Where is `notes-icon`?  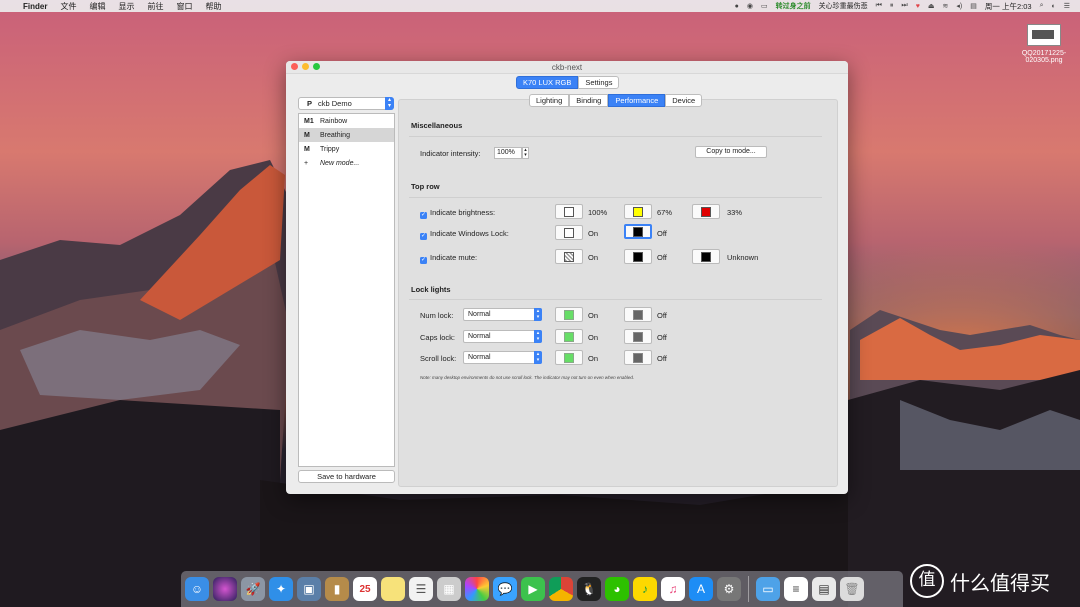
notes-icon is located at coordinates (393, 589).